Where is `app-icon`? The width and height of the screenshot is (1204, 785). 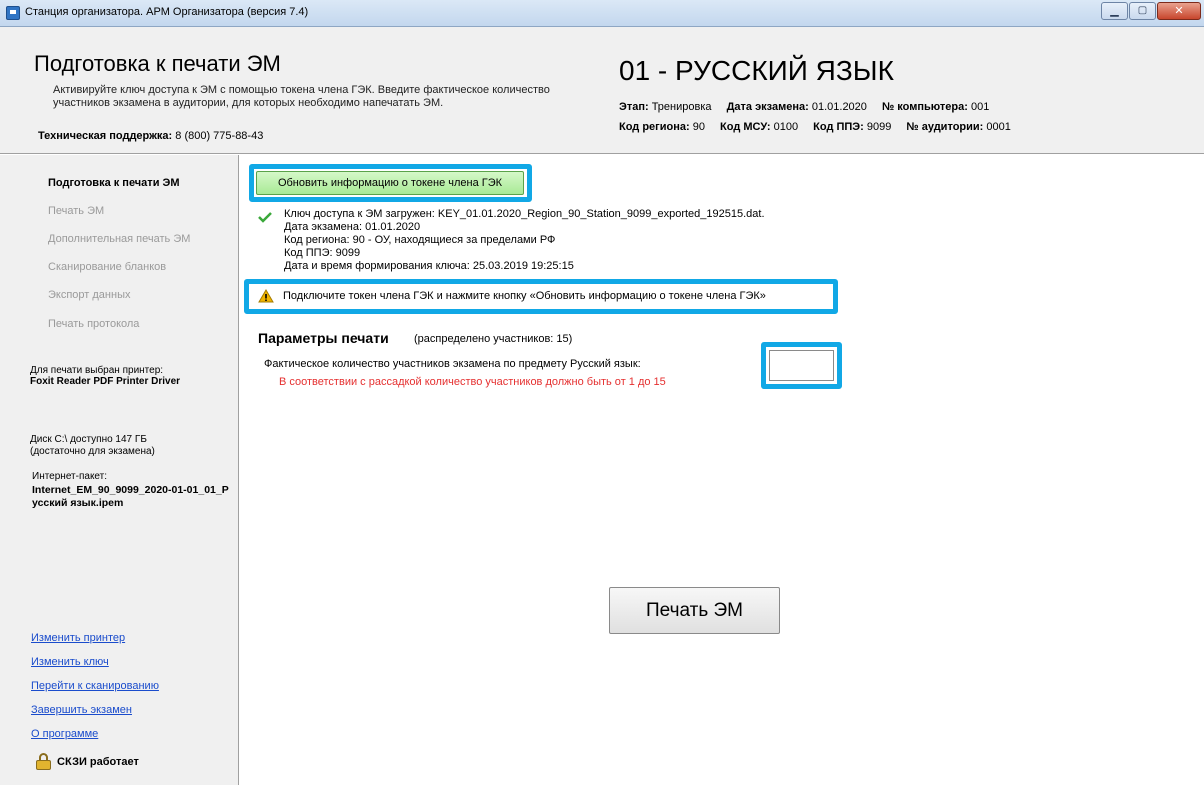
app-icon is located at coordinates (13, 13).